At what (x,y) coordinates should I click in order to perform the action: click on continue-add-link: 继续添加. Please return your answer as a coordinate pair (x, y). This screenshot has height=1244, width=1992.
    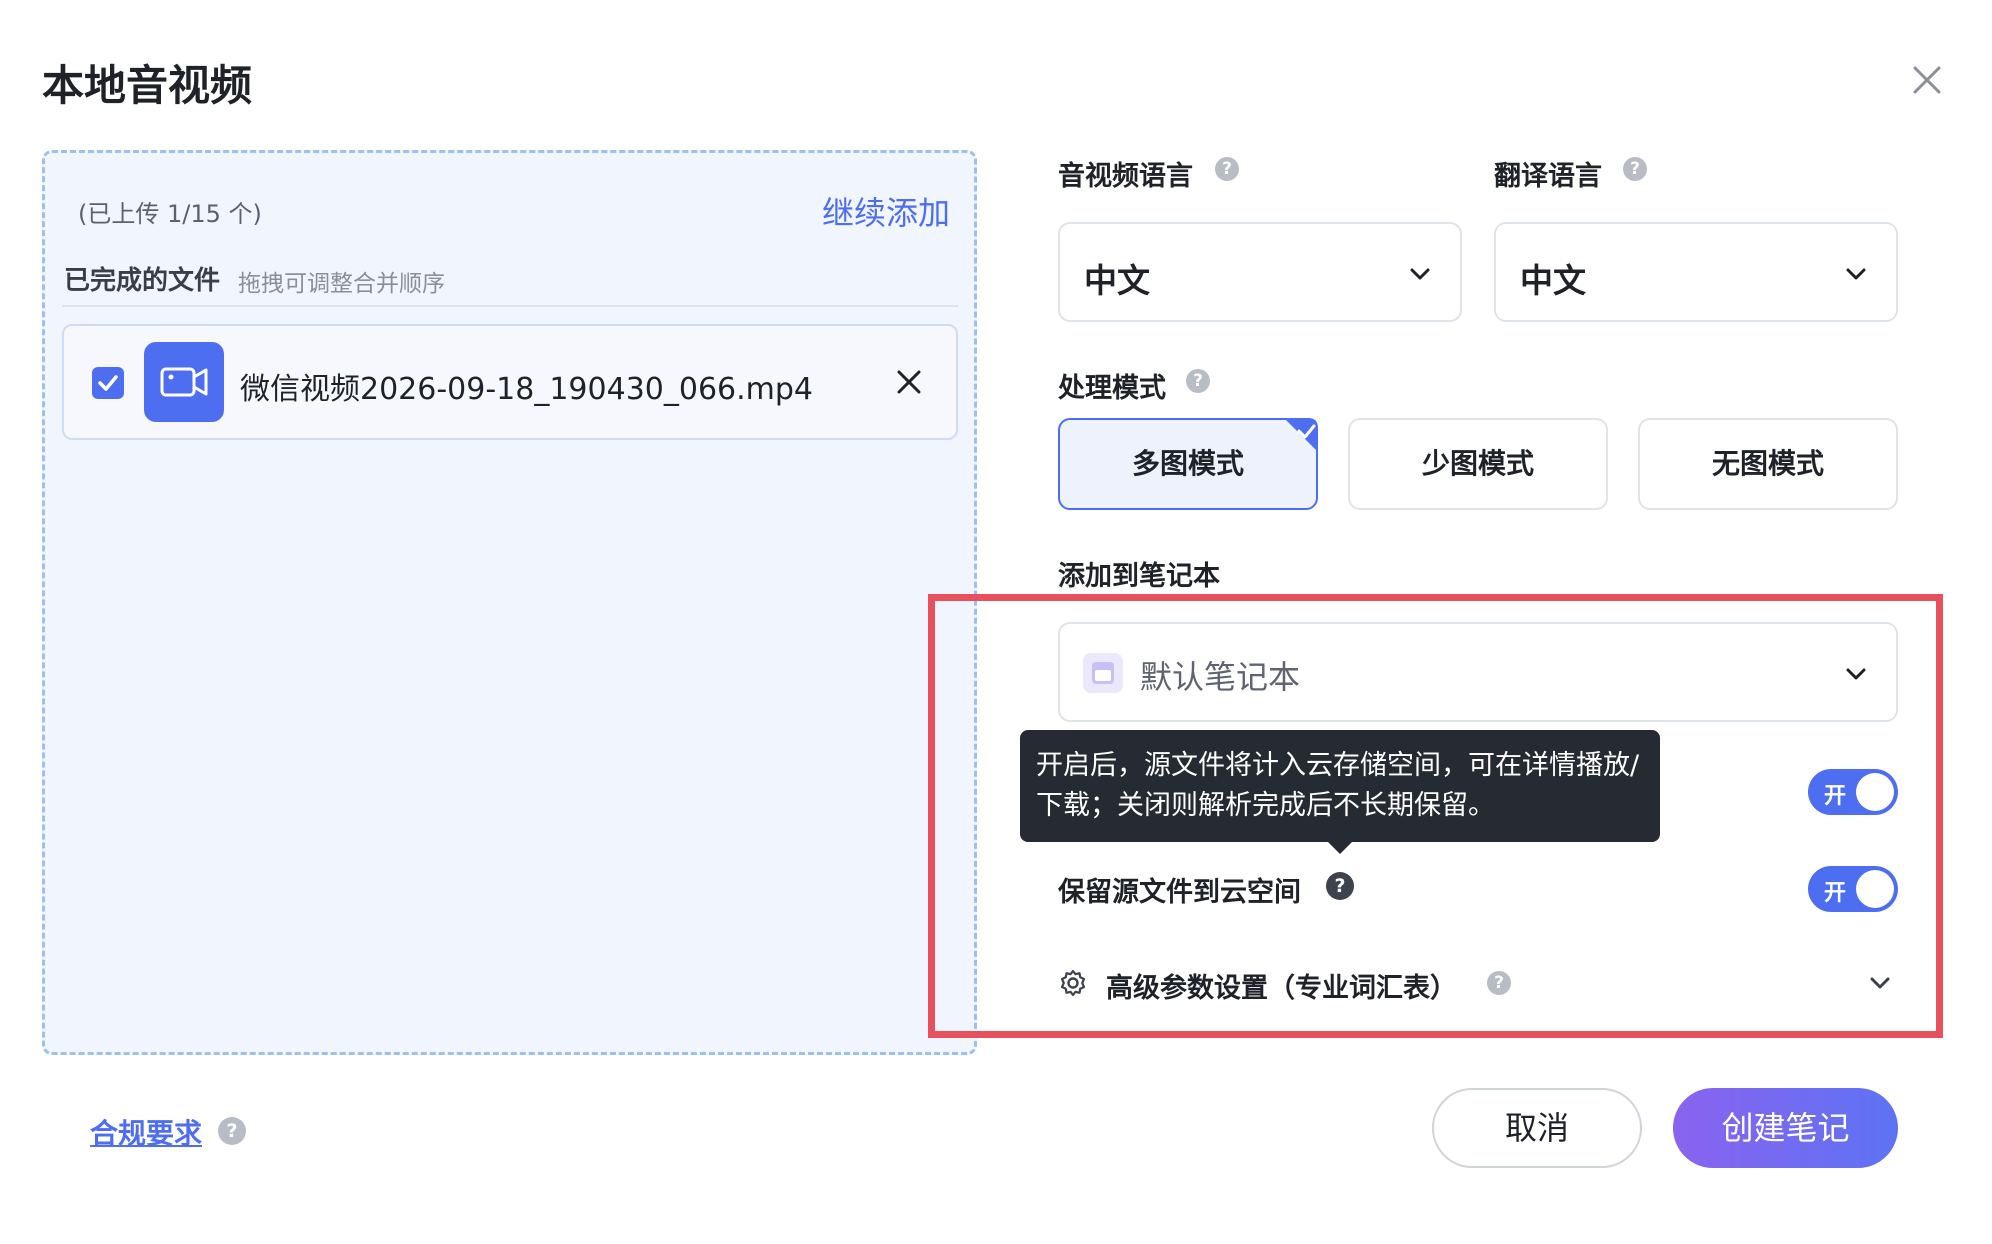
    Looking at the image, I should click on (886, 211).